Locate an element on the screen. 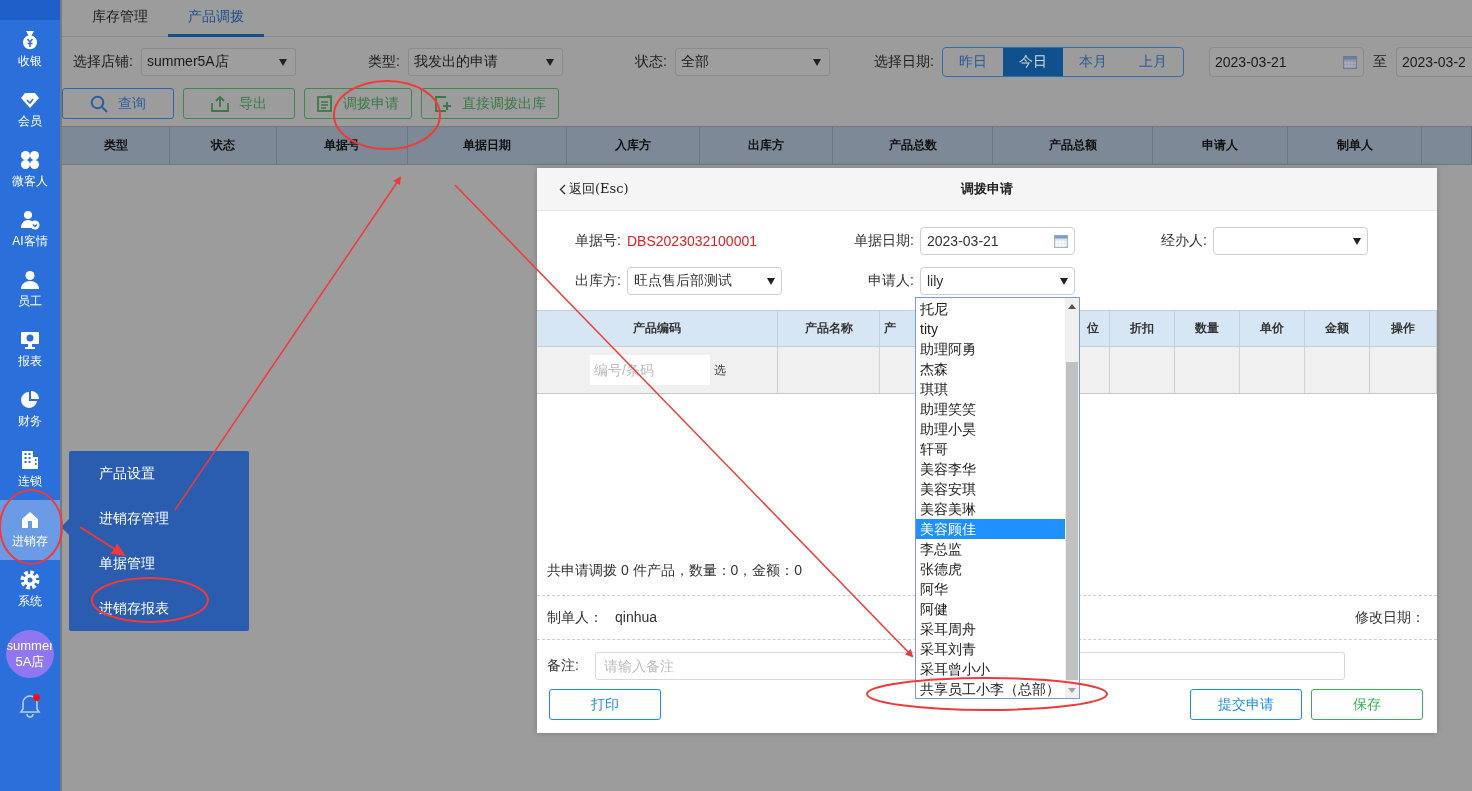 This screenshot has height=791, width=1472. date-field: 2023-03-2 is located at coordinates (1434, 62).